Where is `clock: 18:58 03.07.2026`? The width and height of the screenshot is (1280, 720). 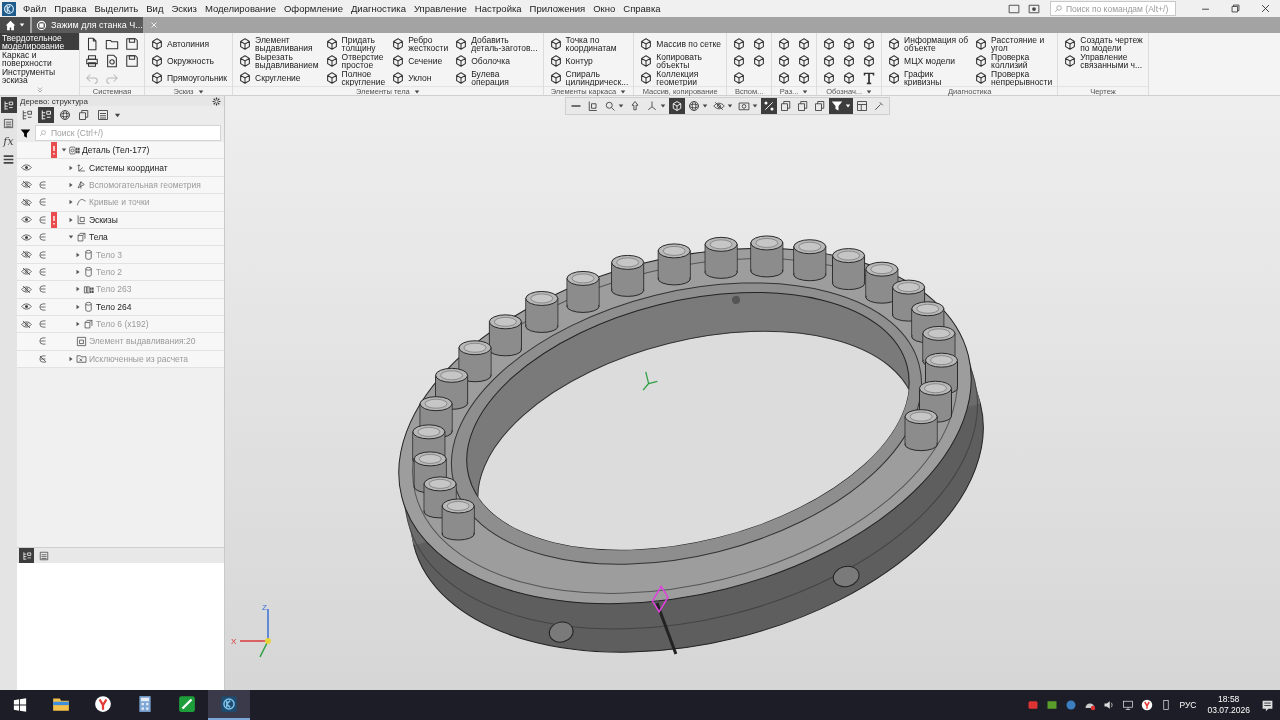
clock: 18:58 03.07.2026 is located at coordinates (1228, 705).